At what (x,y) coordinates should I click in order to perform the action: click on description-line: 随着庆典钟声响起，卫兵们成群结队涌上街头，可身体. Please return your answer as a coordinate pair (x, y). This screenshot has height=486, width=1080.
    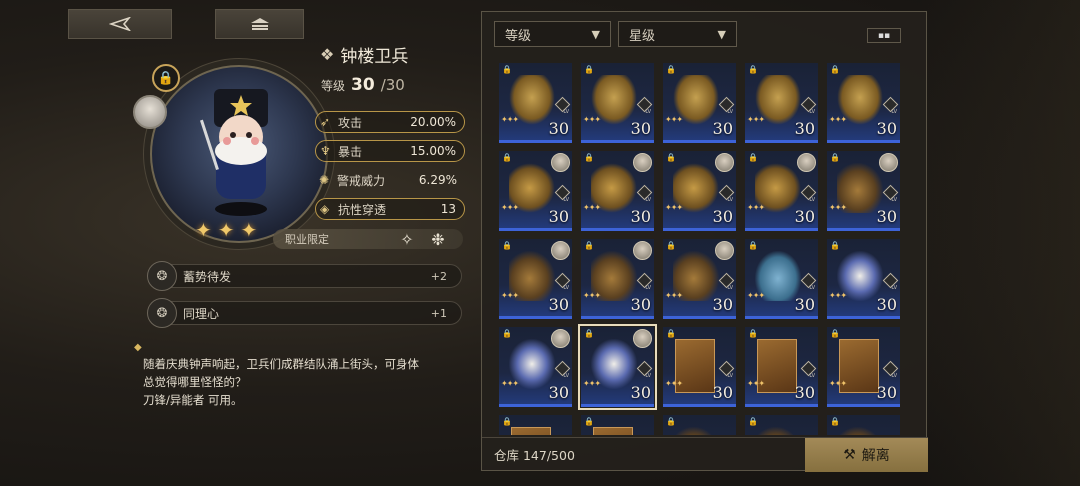
    Looking at the image, I should click on (281, 364).